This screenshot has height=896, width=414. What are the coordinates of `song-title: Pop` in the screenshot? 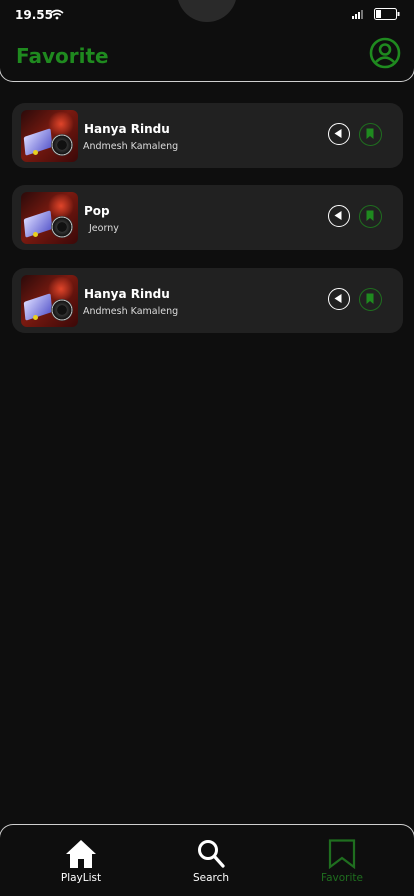 It's located at (97, 211).